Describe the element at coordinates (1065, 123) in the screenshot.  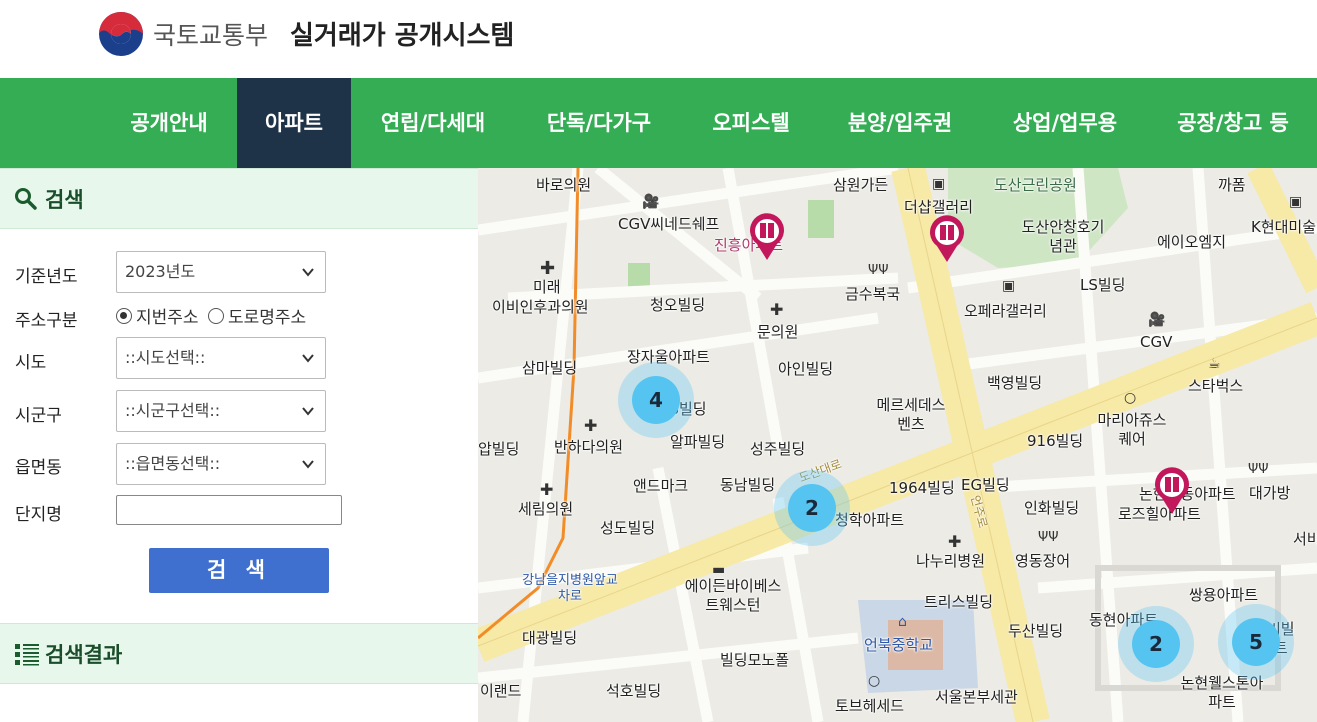
I see `nav-item-commercial: 상업/업무용` at that location.